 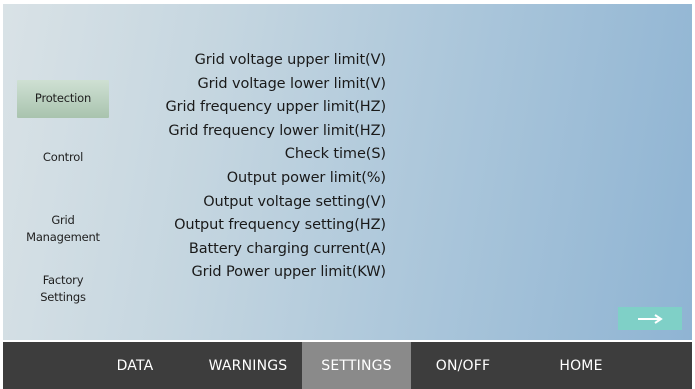 I want to click on bottom-navbar: DATA WARNINGS SETTINGS ON/OFF HOME, so click(x=347, y=365).